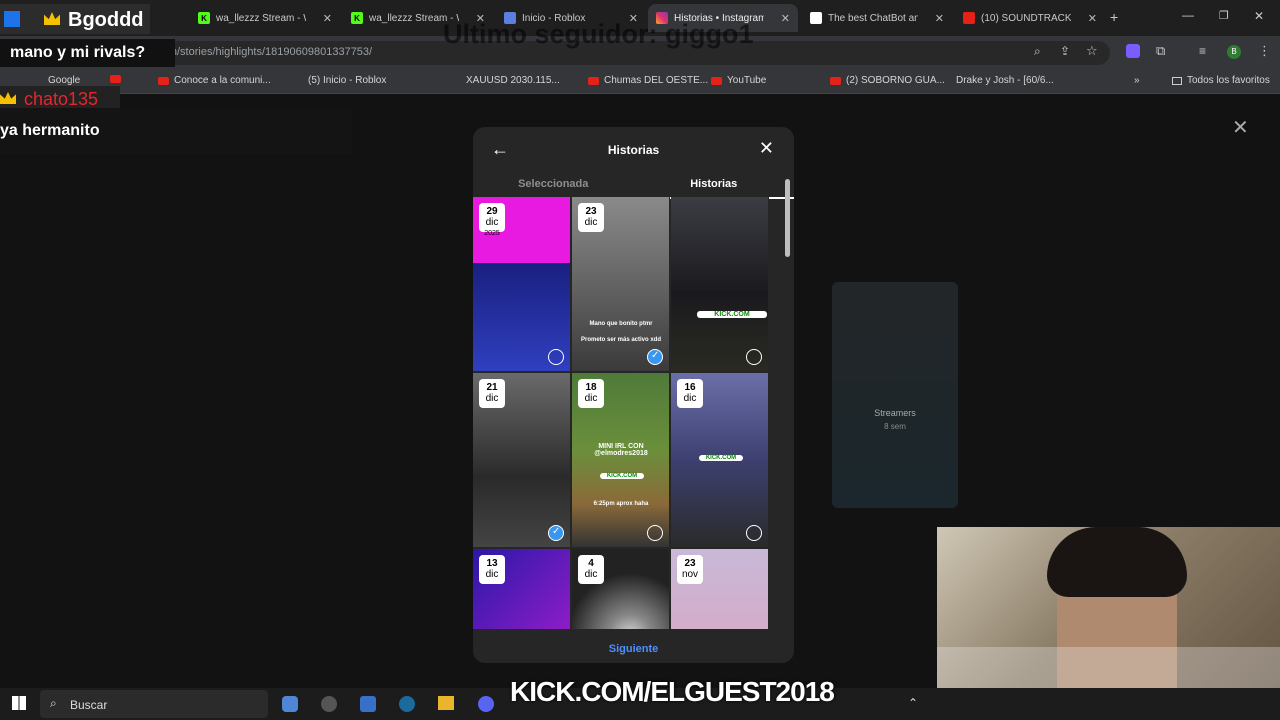 The height and width of the screenshot is (720, 1280). What do you see at coordinates (492, 569) in the screenshot?
I see `story-date: 13 dic` at bounding box center [492, 569].